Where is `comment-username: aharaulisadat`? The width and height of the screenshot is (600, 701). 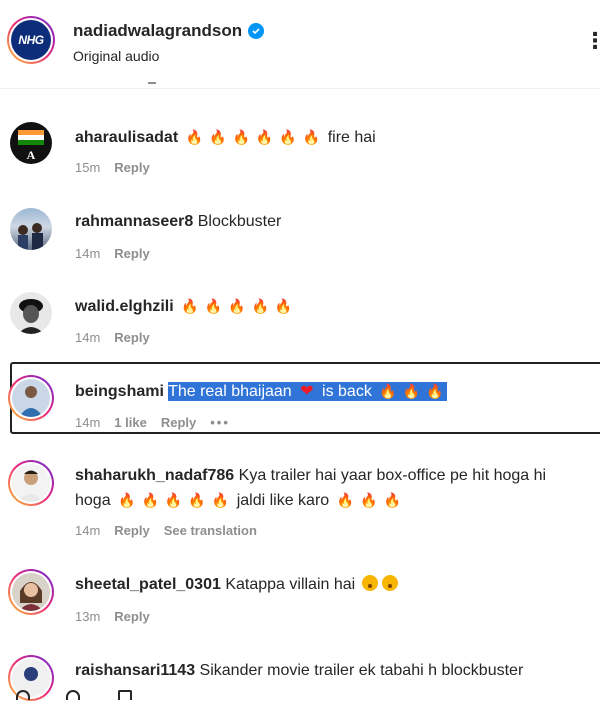 comment-username: aharaulisadat is located at coordinates (126, 137).